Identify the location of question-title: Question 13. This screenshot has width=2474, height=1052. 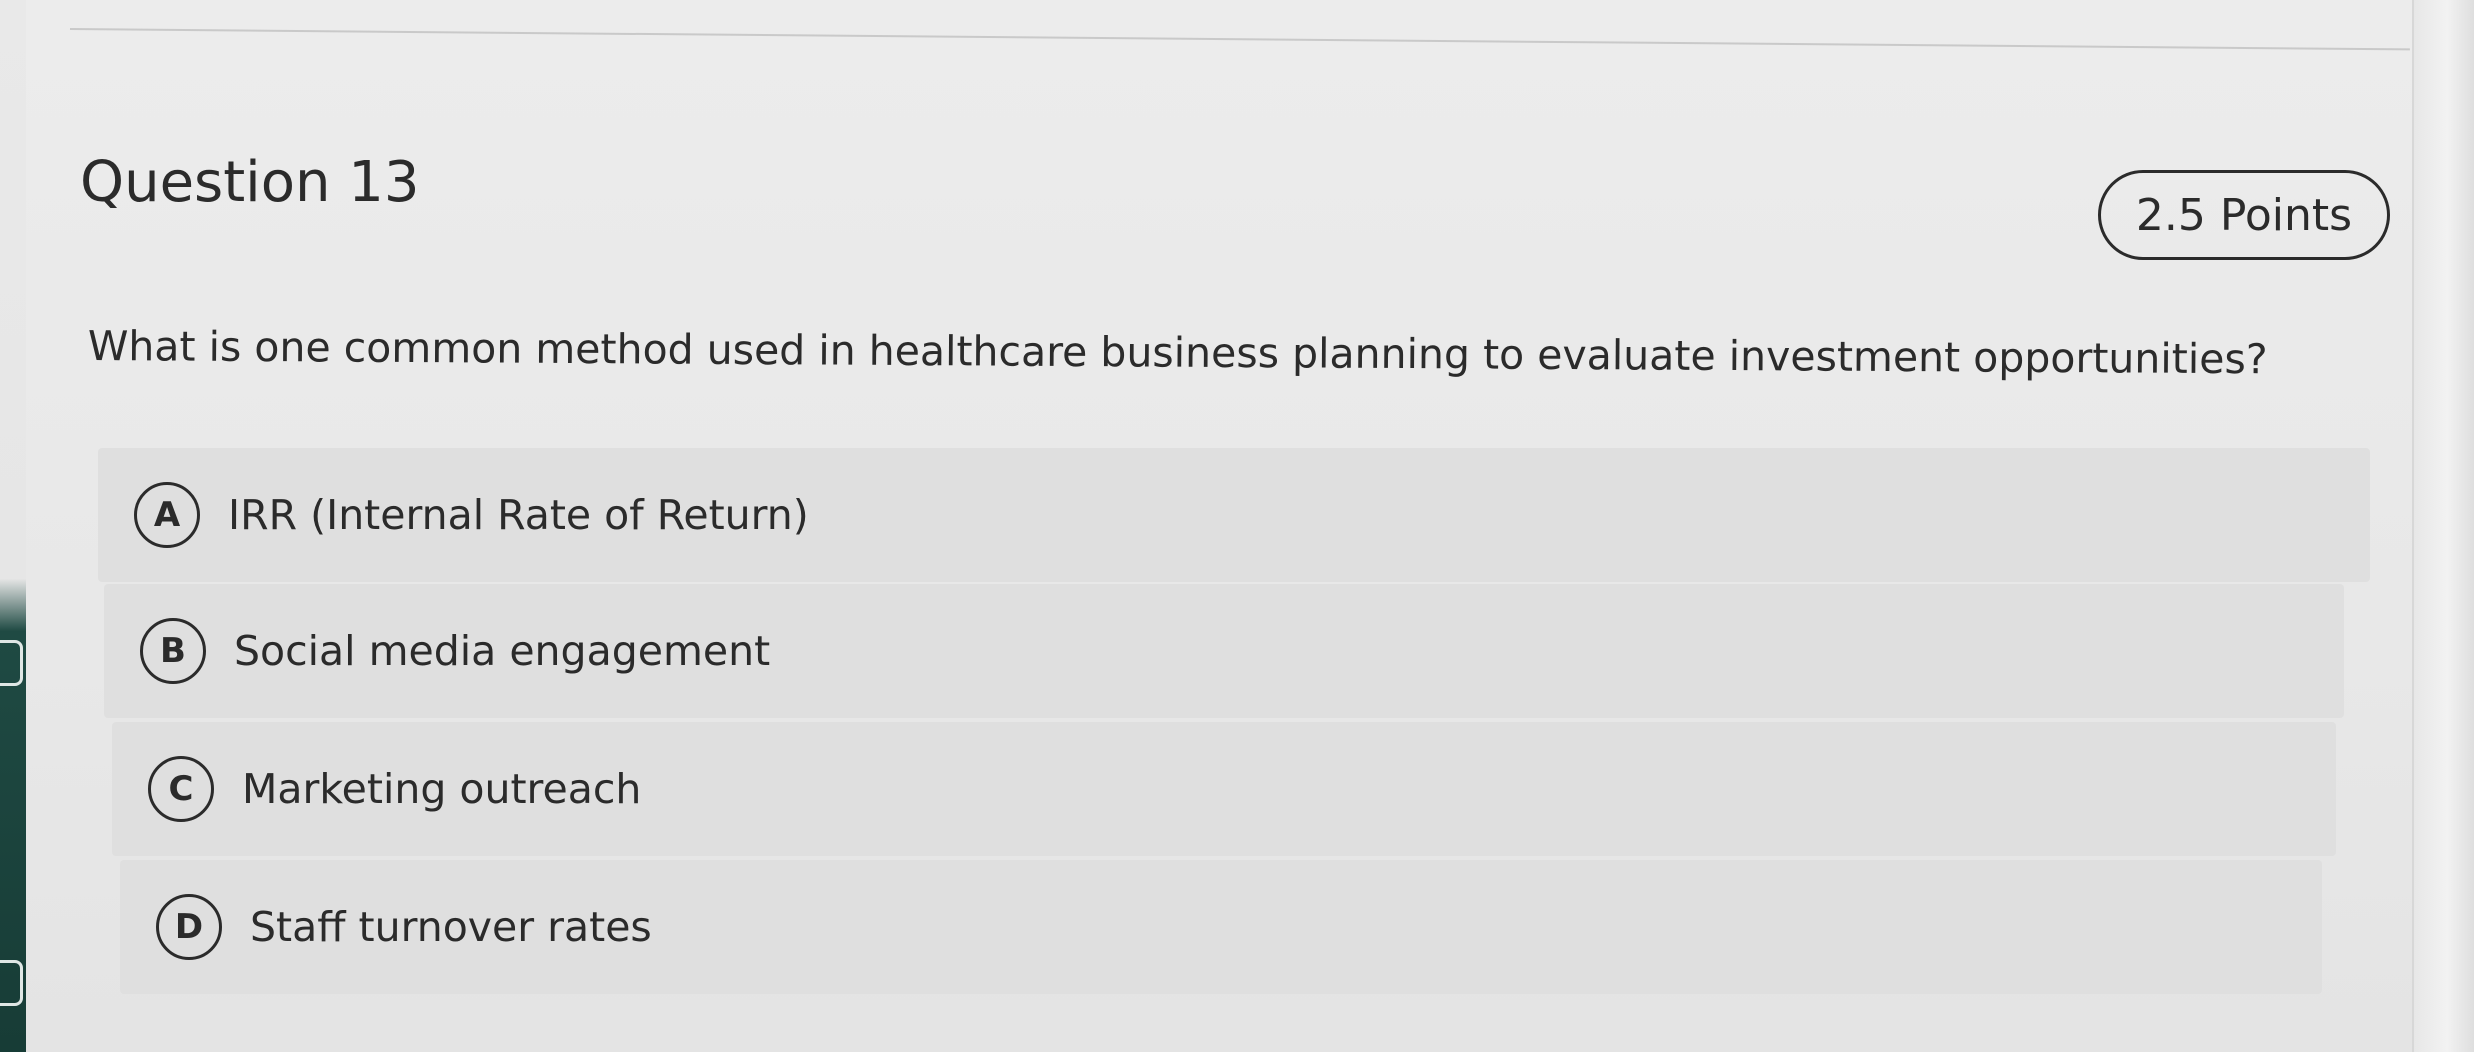
(250, 182).